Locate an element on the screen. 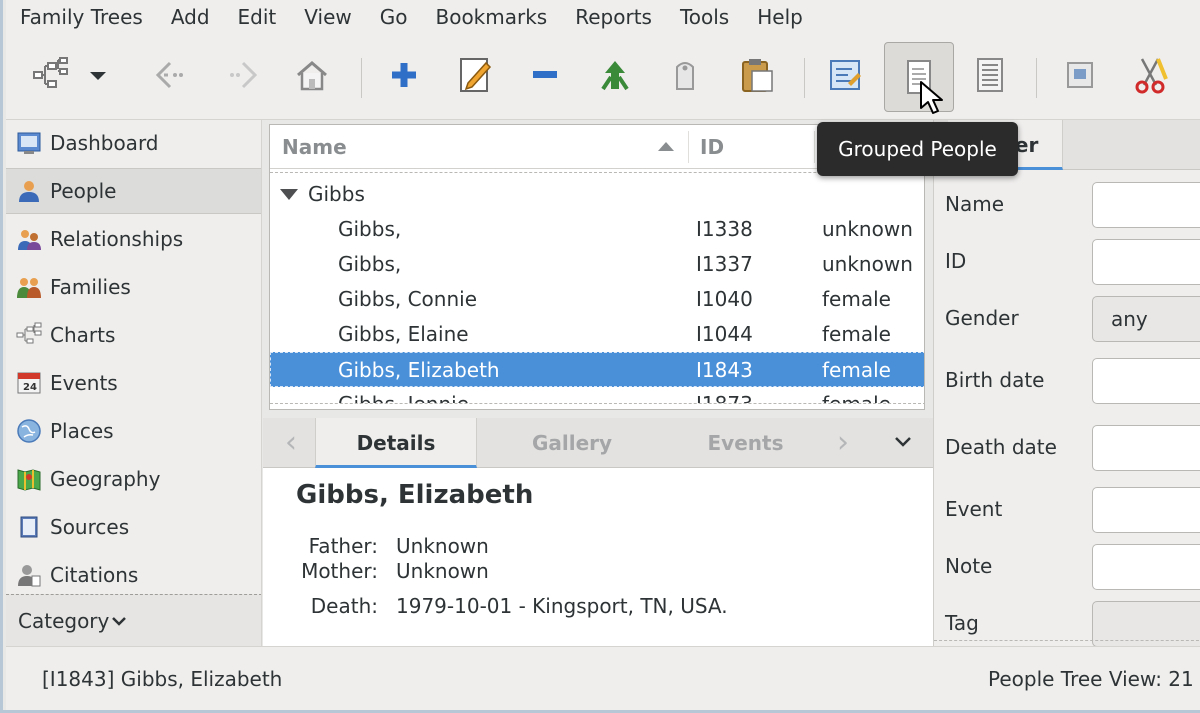  expander-down-icon is located at coordinates (289, 194).